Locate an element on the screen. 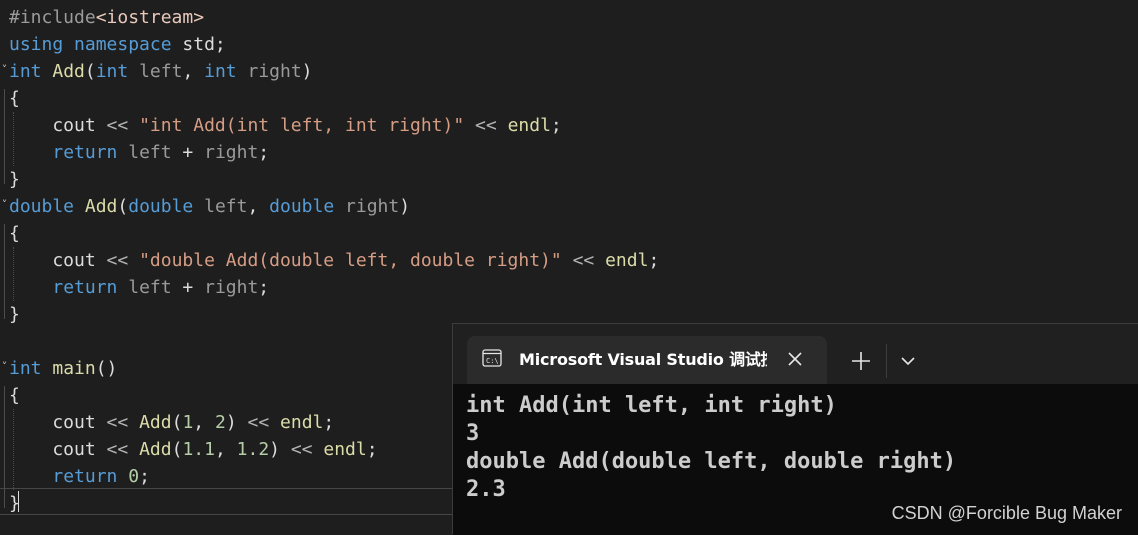  code-token: 2 is located at coordinates (220, 422).